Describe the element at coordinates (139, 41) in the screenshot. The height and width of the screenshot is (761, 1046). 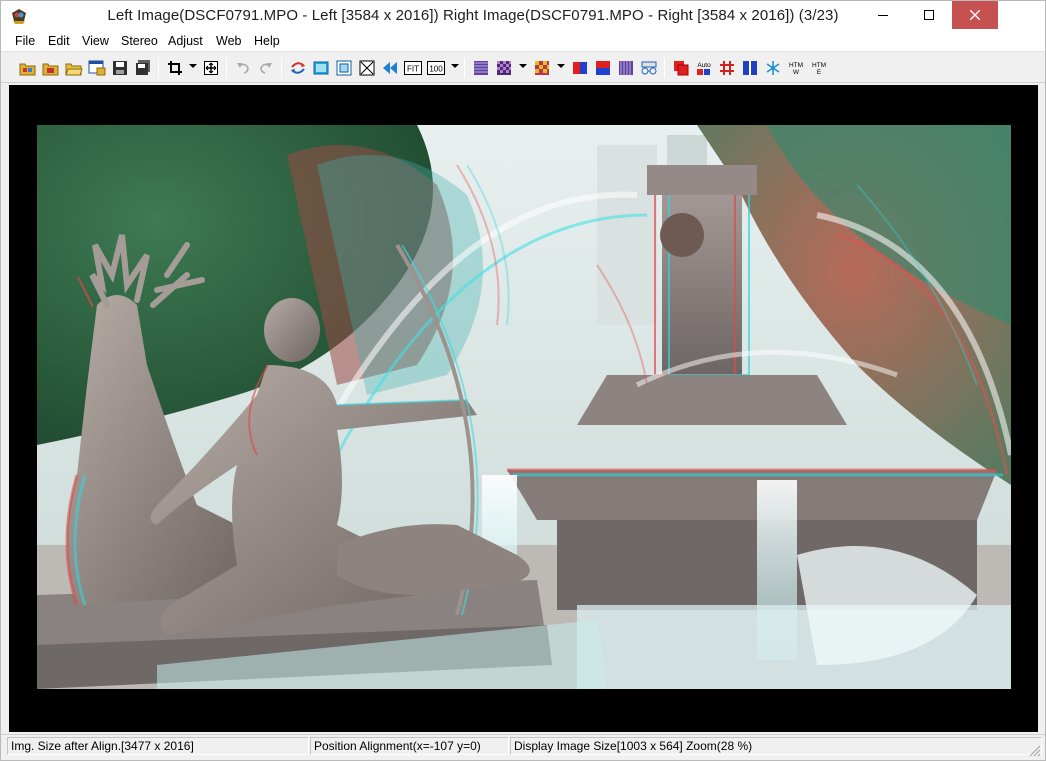
I see `menu-stereo: Stereo` at that location.